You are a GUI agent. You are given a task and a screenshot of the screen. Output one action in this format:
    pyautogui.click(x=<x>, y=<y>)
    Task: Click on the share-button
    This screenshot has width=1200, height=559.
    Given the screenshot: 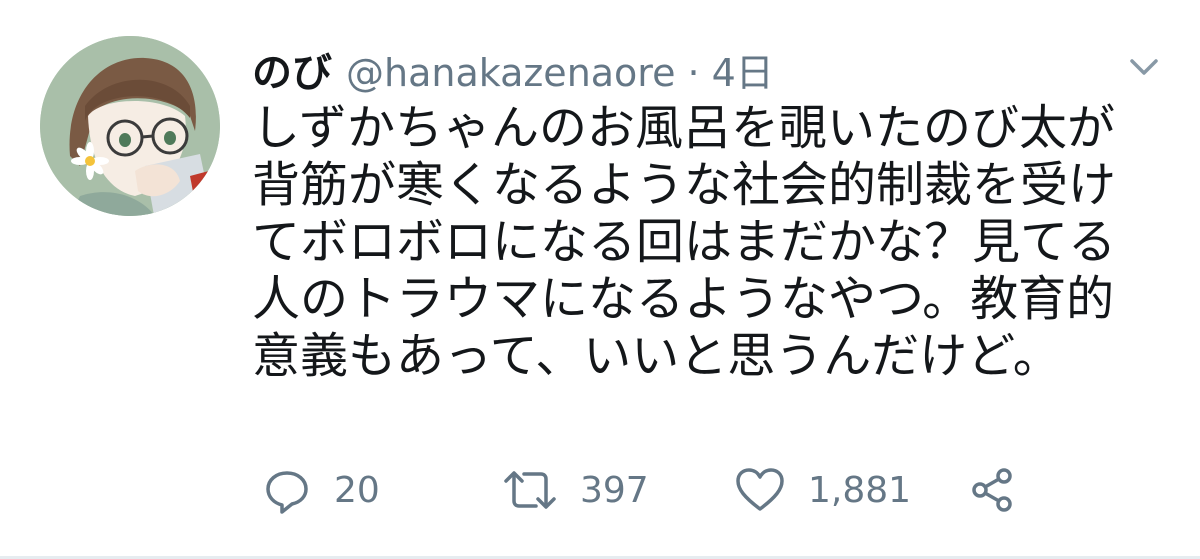 What is the action you would take?
    pyautogui.click(x=993, y=490)
    